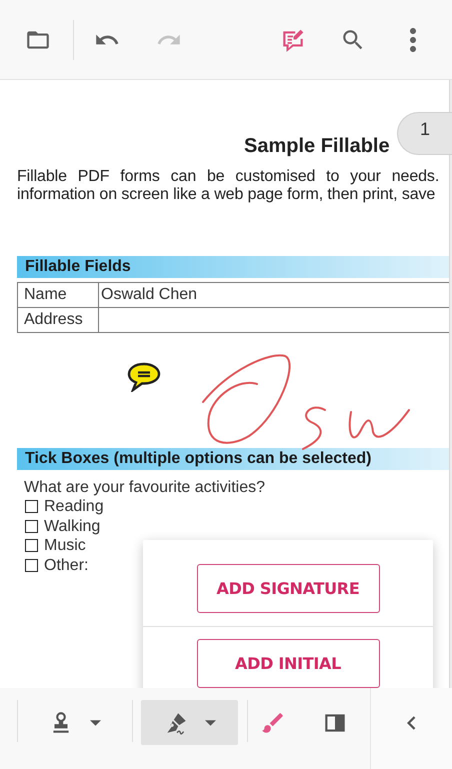 Image resolution: width=452 pixels, height=769 pixels. I want to click on chevron-left-icon, so click(411, 723).